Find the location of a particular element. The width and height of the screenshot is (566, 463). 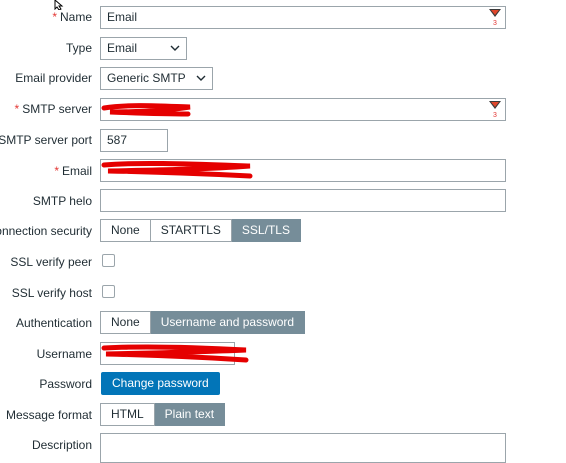

authentication-label: Authentication is located at coordinates (53, 323).